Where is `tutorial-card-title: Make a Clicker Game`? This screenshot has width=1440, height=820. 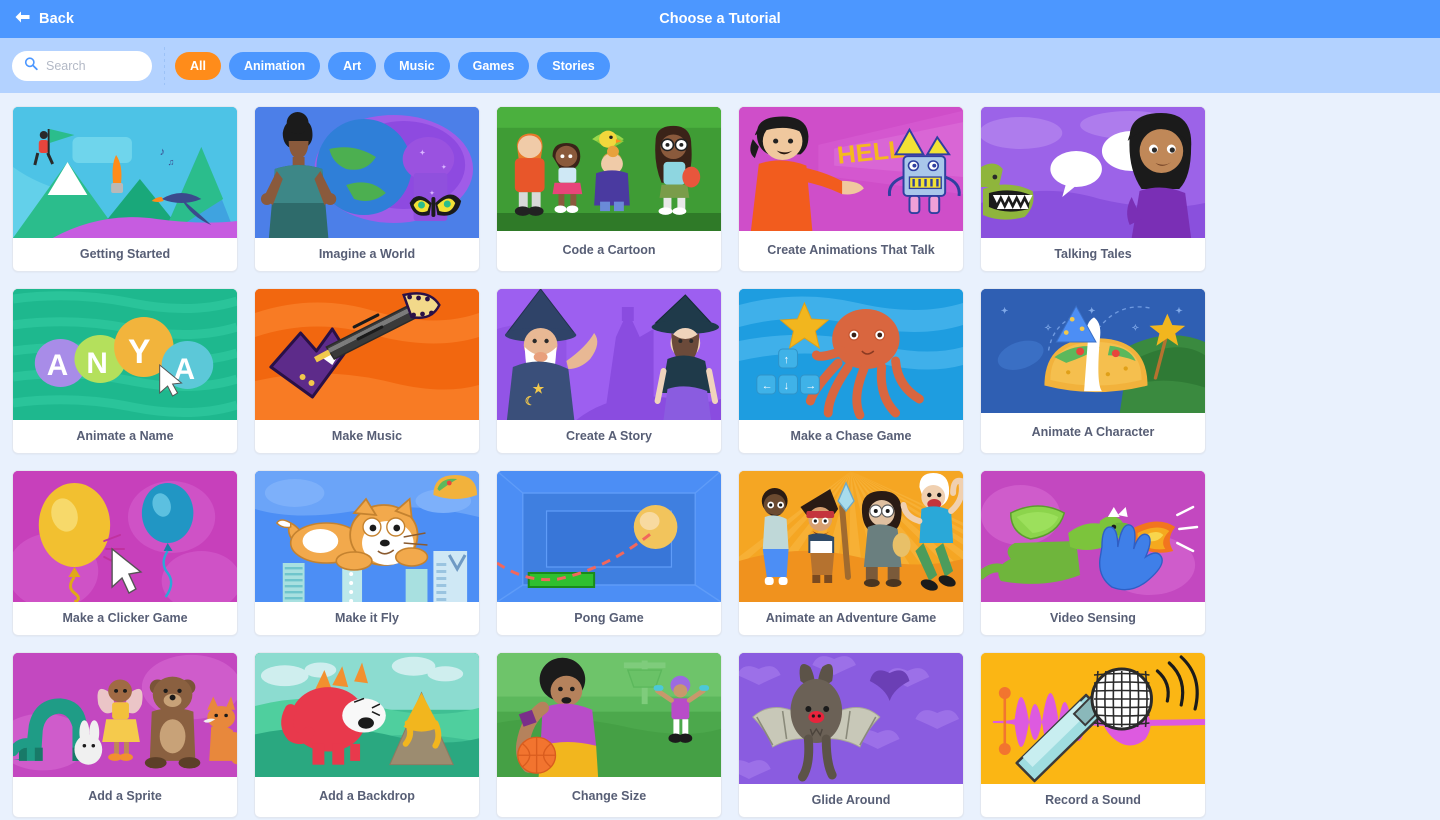
tutorial-card-title: Make a Clicker Game is located at coordinates (125, 617).